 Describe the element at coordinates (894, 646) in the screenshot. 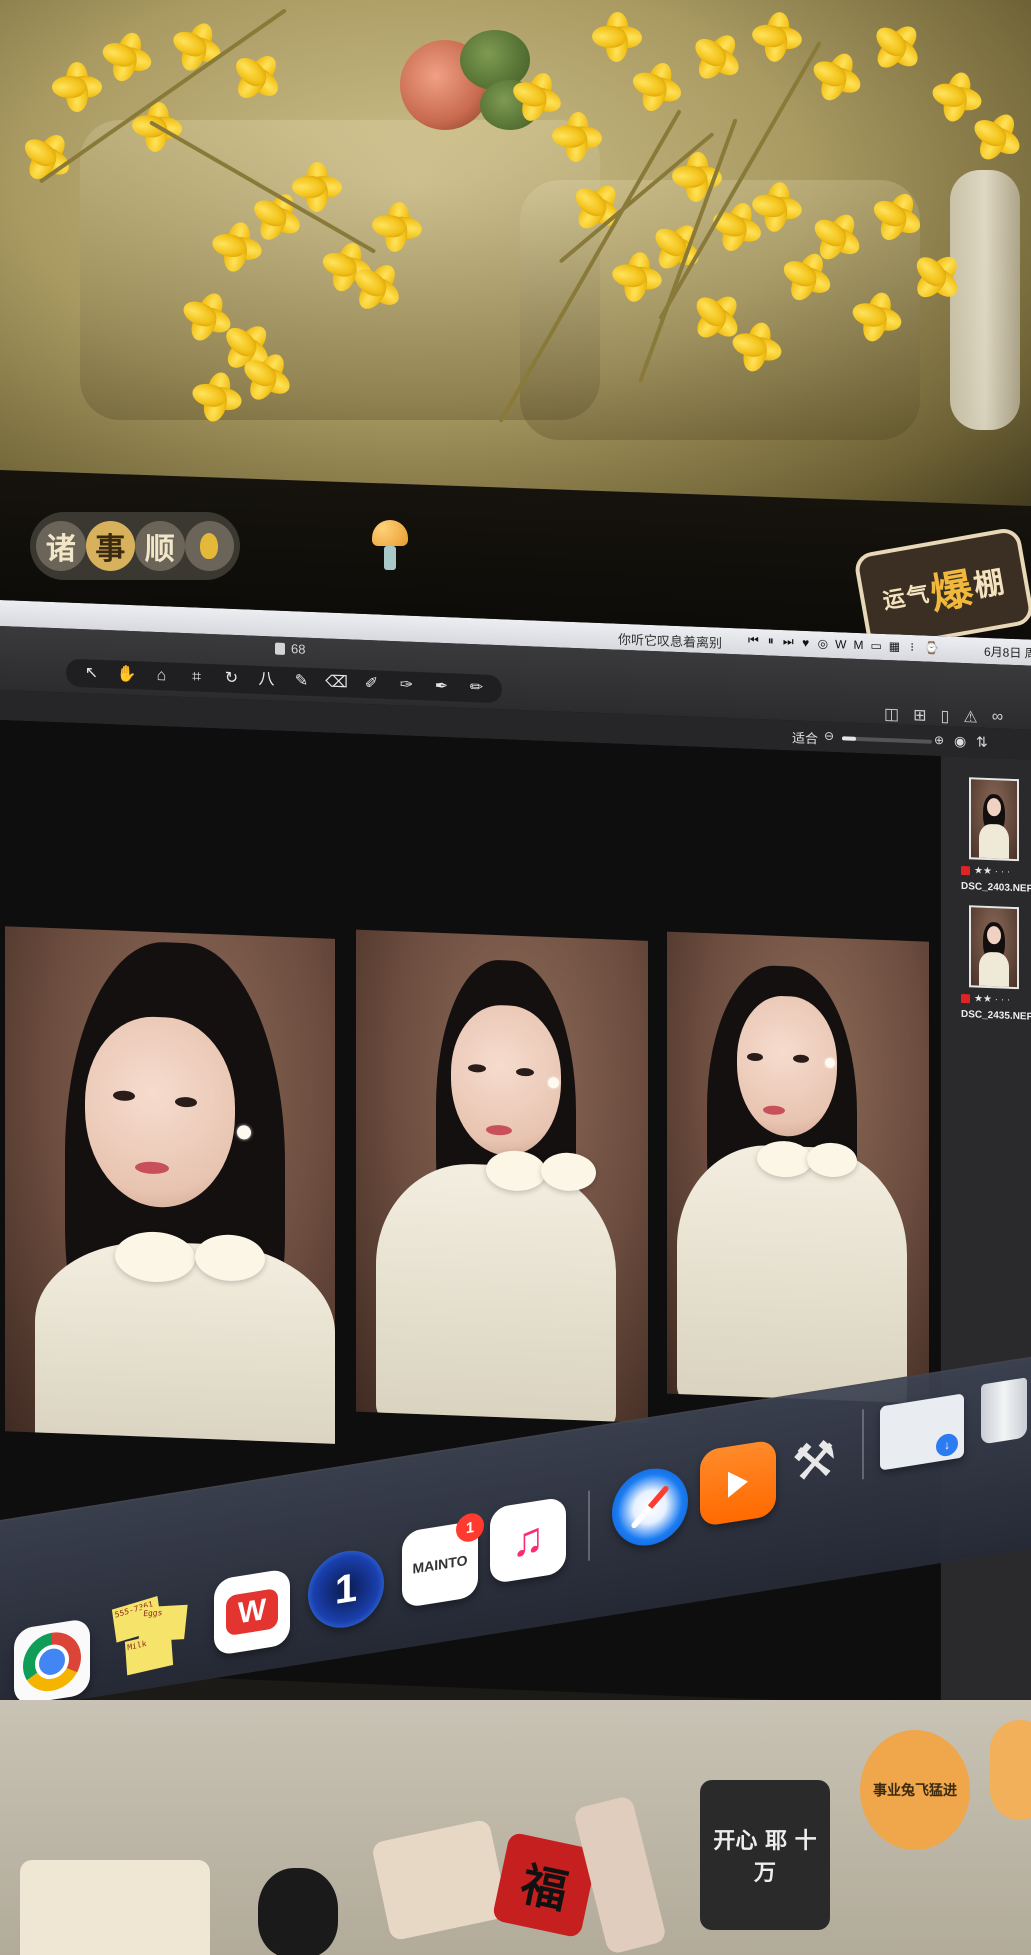

I see `status-icon-8: ▦` at that location.